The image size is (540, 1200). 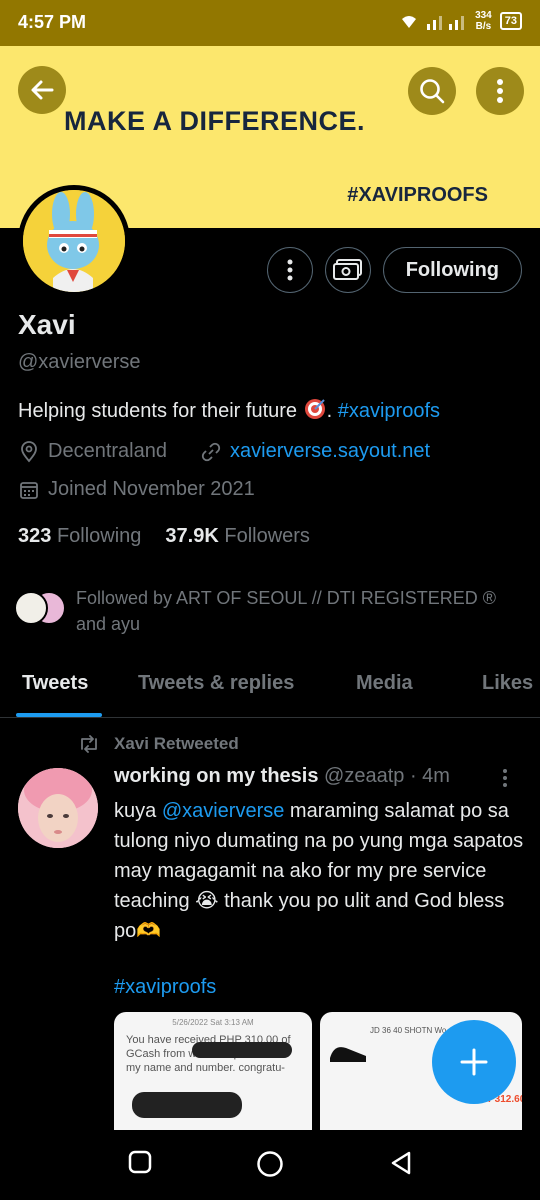 What do you see at coordinates (267, 536) in the screenshot?
I see `followers-label: Followers` at bounding box center [267, 536].